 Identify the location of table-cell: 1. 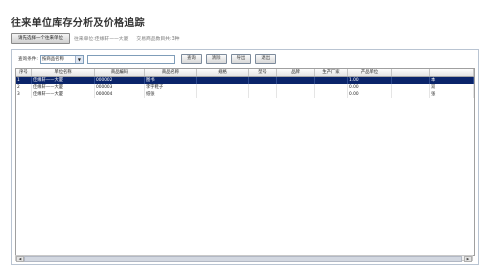
(24, 80).